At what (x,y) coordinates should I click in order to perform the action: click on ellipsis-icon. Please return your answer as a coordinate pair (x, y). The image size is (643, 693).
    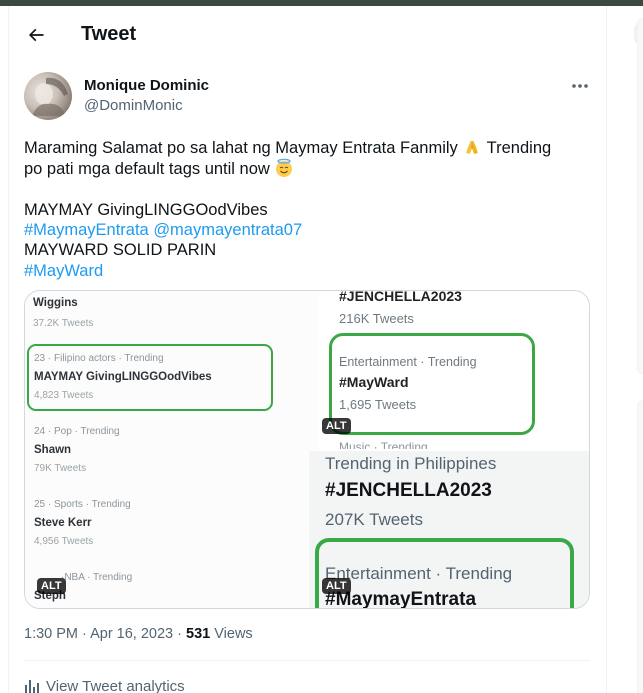
    Looking at the image, I should click on (580, 86).